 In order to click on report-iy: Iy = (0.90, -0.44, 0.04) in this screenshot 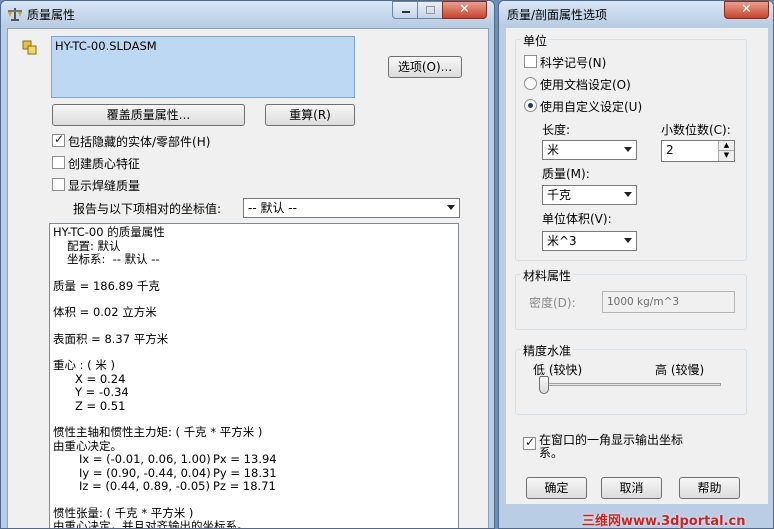, I will do `click(145, 472)`.